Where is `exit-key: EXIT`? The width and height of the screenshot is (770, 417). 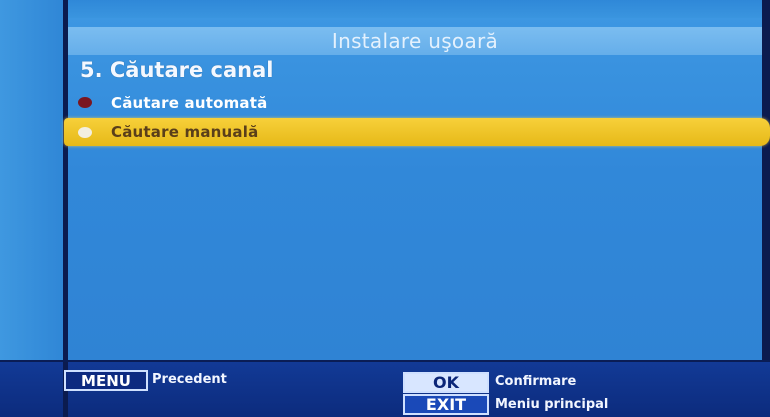 exit-key: EXIT is located at coordinates (446, 404).